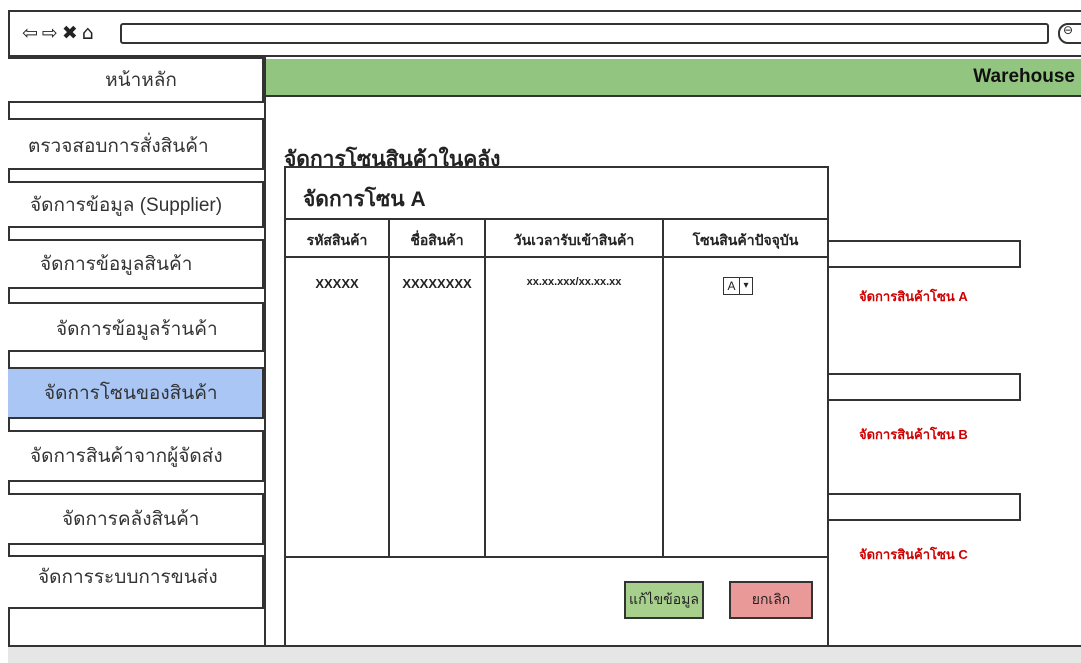 The height and width of the screenshot is (663, 1081). Describe the element at coordinates (913, 434) in the screenshot. I see `zone-b-link: จัดการสินค้าโซน B` at that location.